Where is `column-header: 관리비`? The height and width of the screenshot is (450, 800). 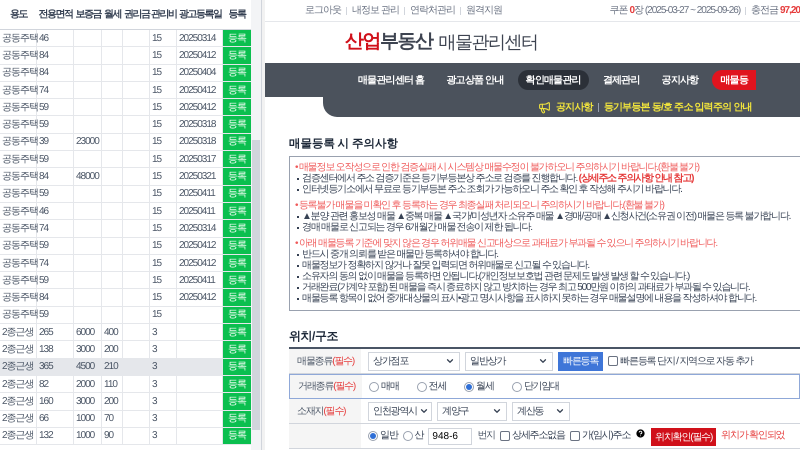 column-header: 관리비 is located at coordinates (163, 15).